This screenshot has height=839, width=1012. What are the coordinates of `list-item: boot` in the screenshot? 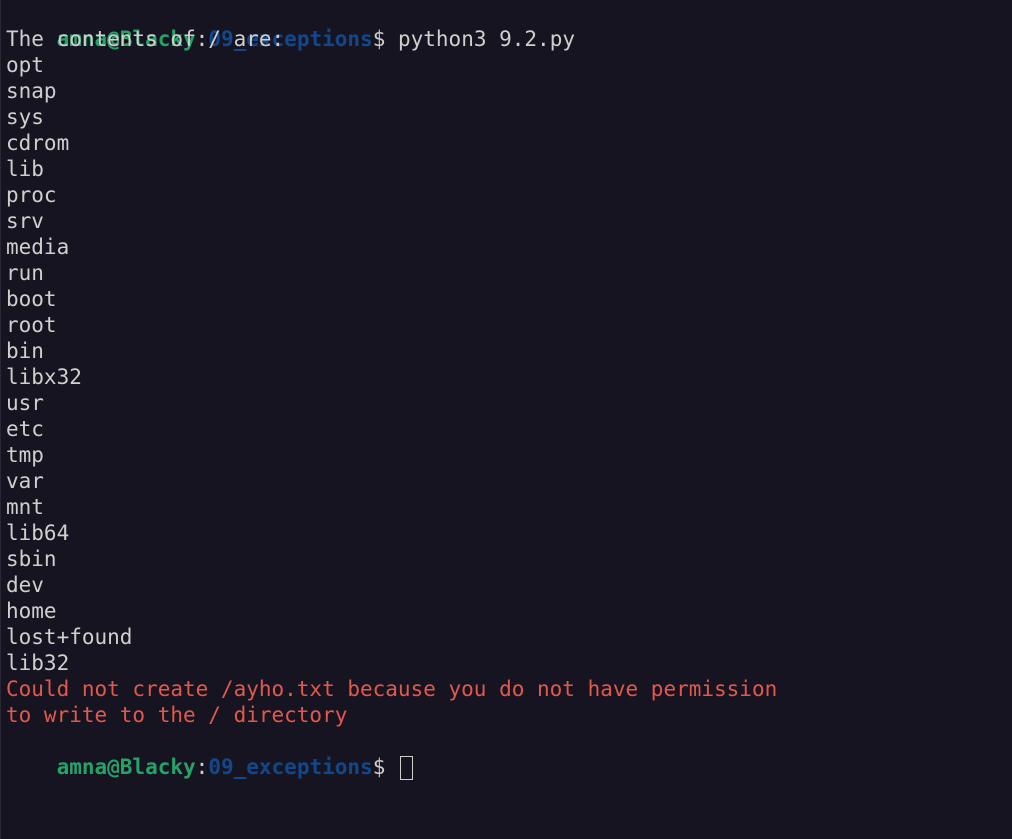 It's located at (31, 299).